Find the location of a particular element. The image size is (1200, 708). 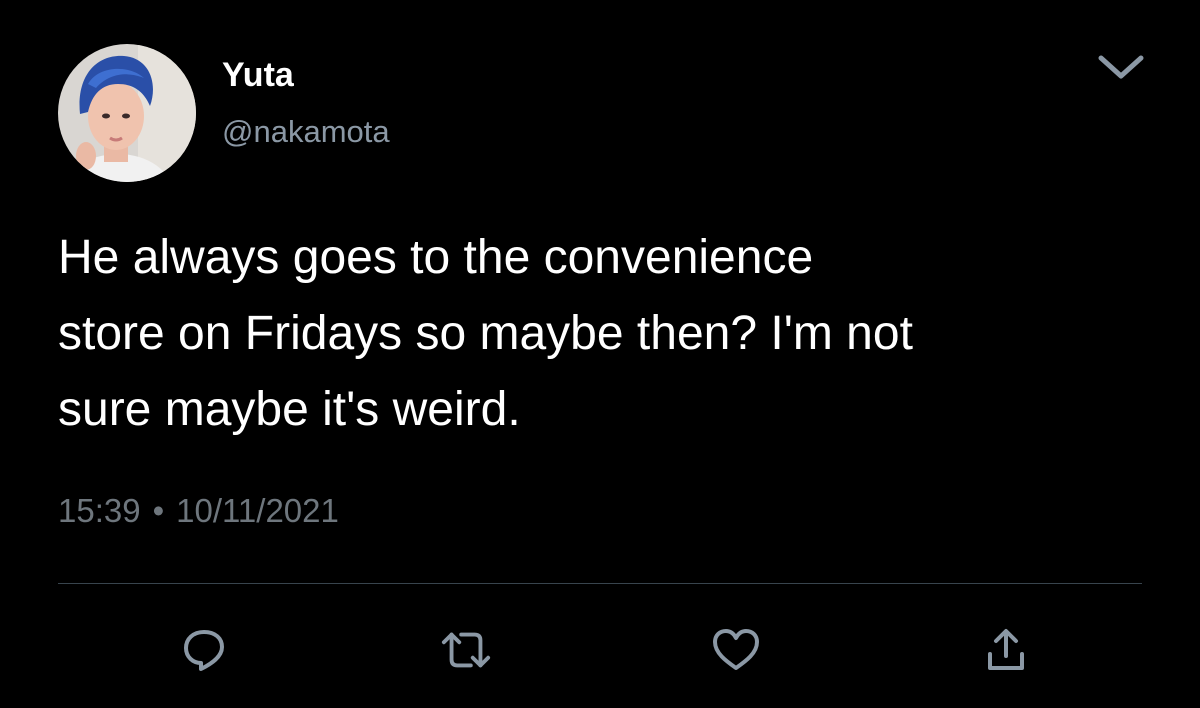

reply-button is located at coordinates (204, 650).